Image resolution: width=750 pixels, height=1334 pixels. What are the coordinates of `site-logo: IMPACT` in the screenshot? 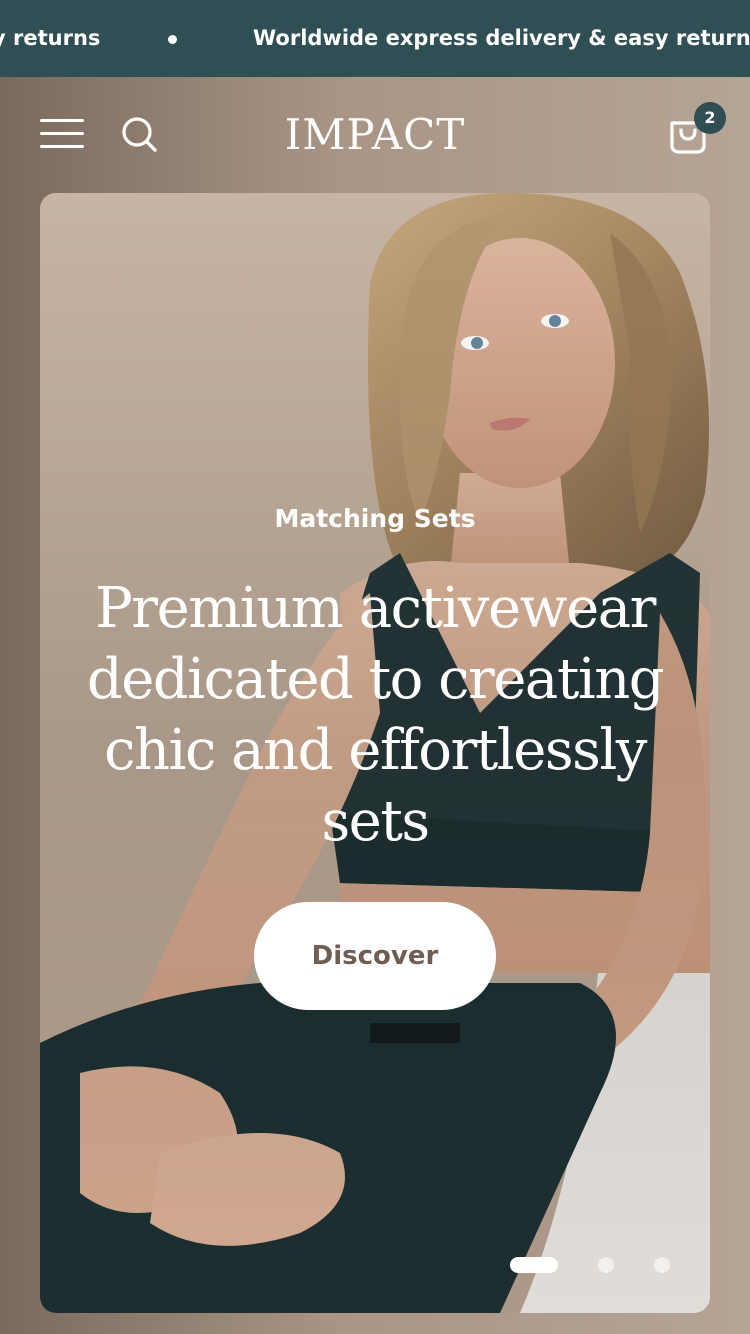 It's located at (375, 135).